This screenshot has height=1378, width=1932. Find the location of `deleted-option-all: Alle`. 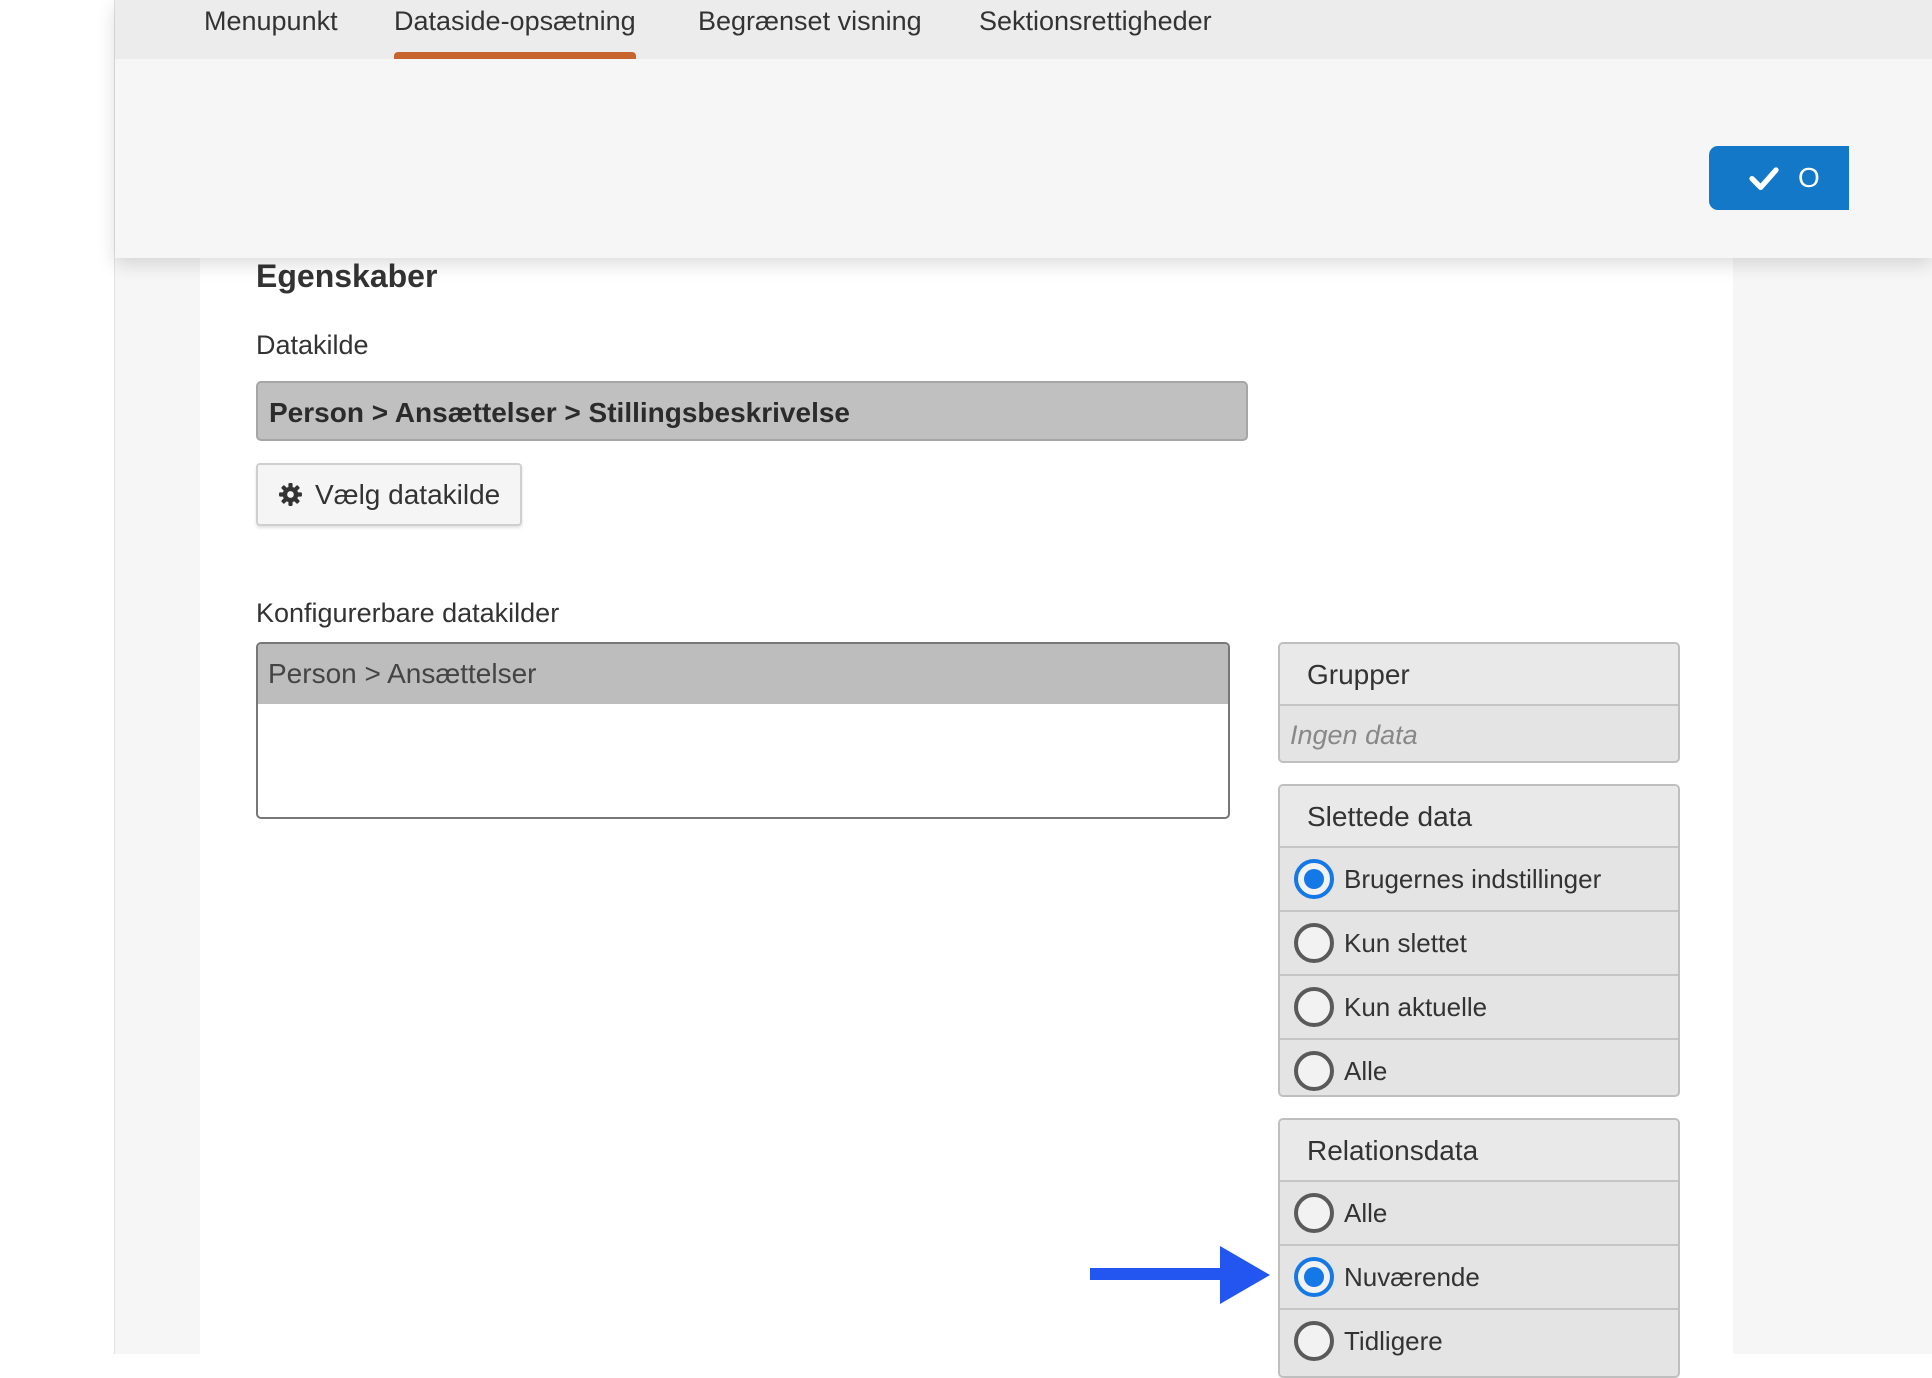

deleted-option-all: Alle is located at coordinates (1479, 1067).